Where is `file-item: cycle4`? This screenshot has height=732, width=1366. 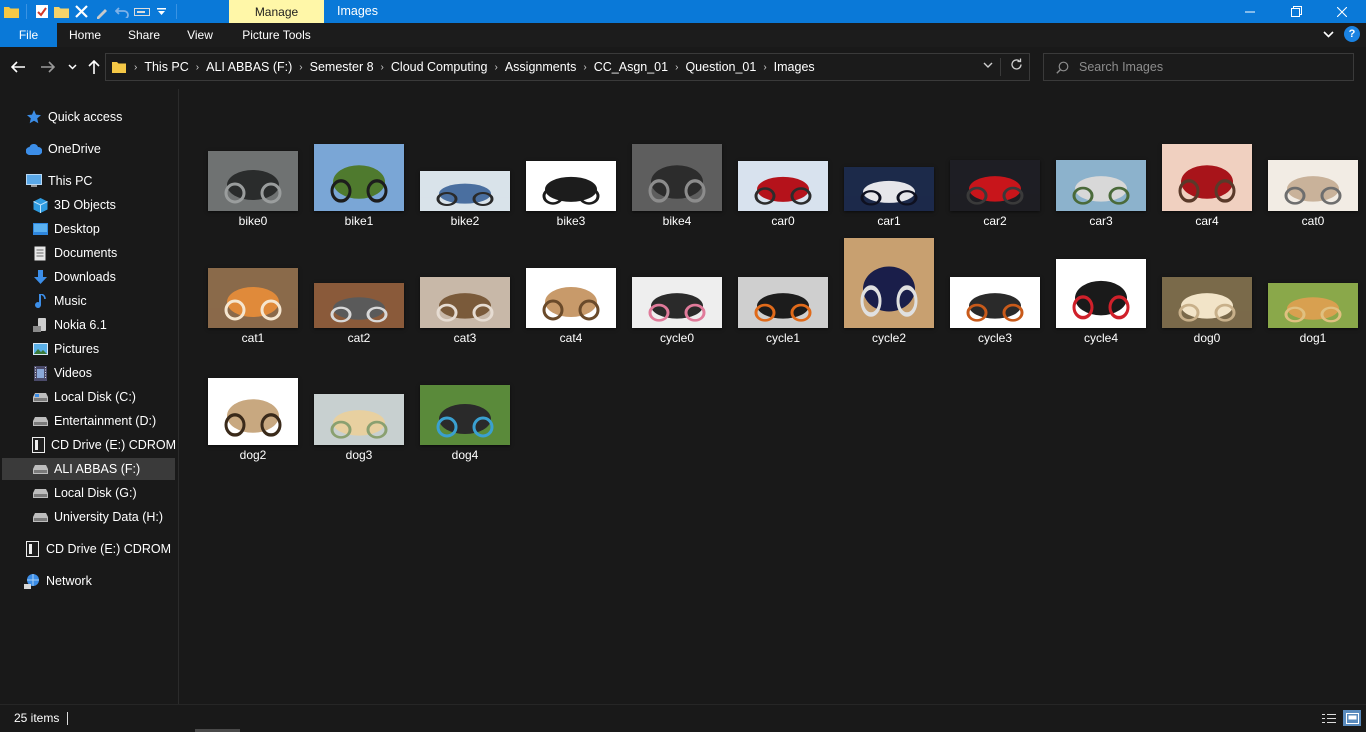
file-item: cycle4 is located at coordinates (1101, 294).